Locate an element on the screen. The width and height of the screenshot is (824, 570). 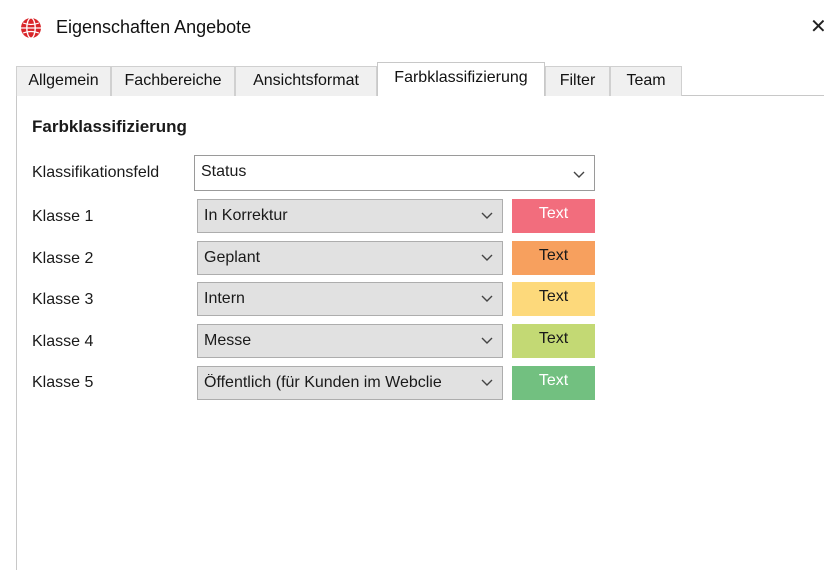
class-4-select: Messe is located at coordinates (350, 341).